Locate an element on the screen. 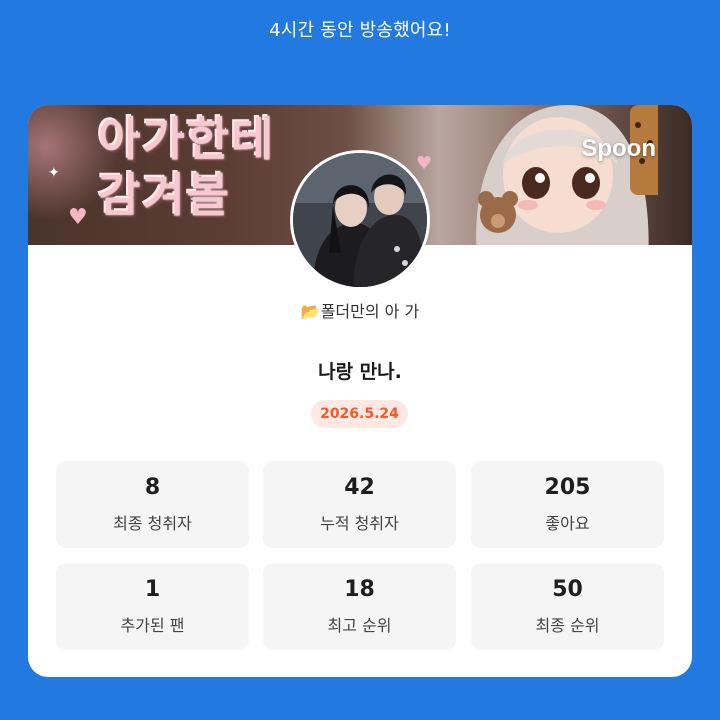 The image size is (720, 720). stat-label: 최종 청취자 is located at coordinates (152, 523).